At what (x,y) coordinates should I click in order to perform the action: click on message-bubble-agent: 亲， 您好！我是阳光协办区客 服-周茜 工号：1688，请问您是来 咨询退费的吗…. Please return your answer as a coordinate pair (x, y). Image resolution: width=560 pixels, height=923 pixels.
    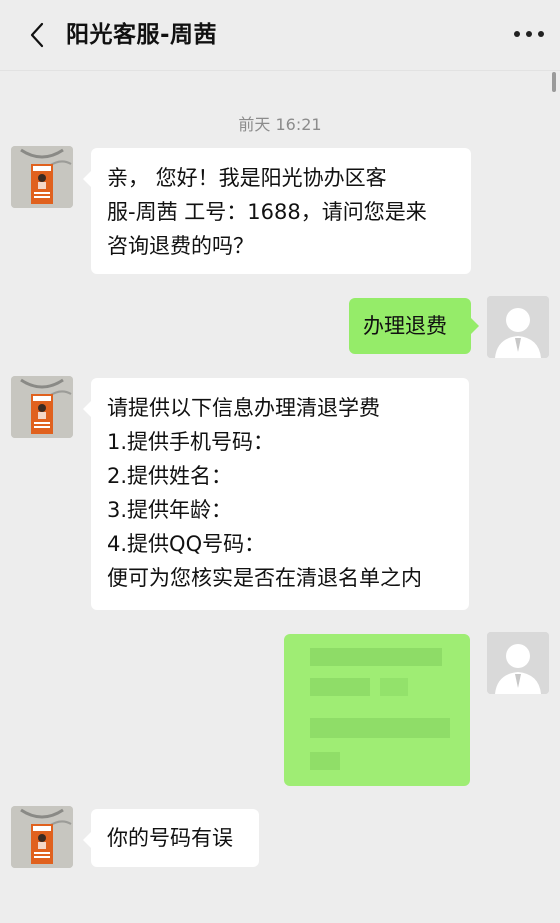
    Looking at the image, I should click on (277, 211).